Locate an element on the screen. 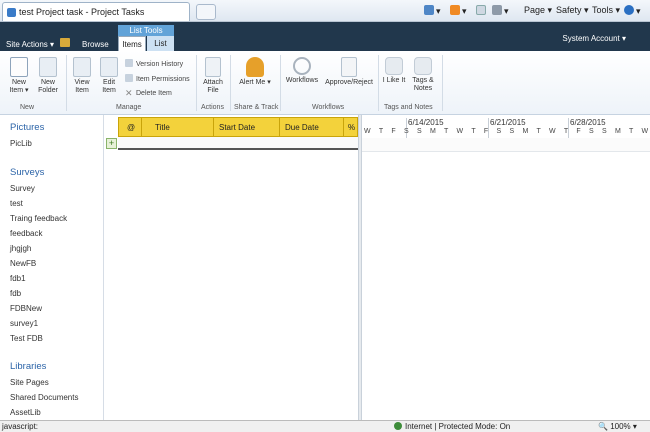  browser-tab-title: test Project task - Project Tasks is located at coordinates (82, 12).